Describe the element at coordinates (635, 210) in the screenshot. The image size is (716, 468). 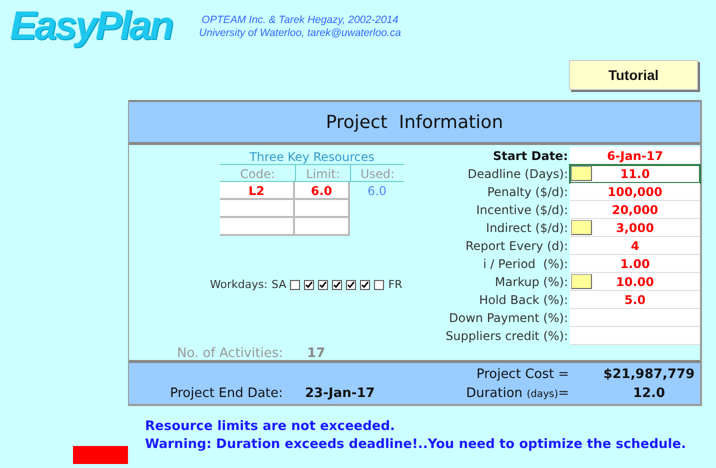
I see `value-field: 20,000` at that location.